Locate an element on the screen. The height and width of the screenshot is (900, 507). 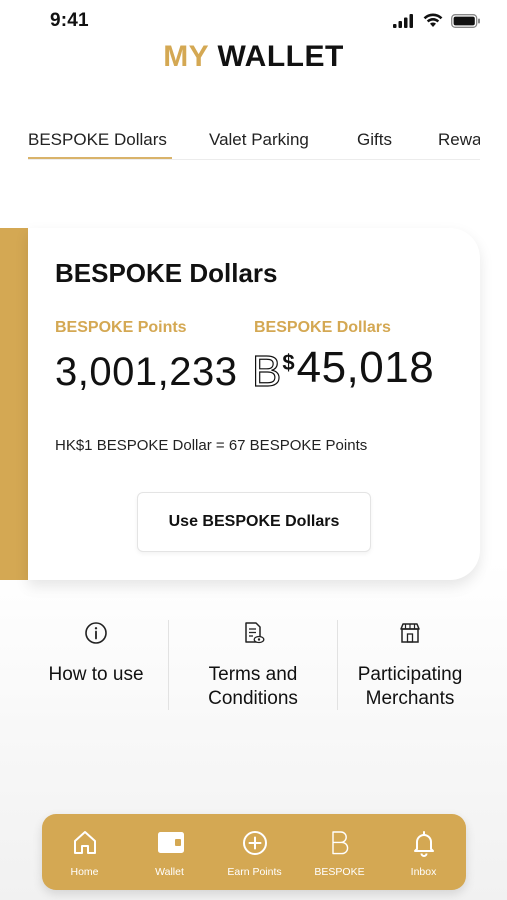
bottom-nav: Home Wallet Earn Points BESPOKE Inbox is located at coordinates (254, 852).